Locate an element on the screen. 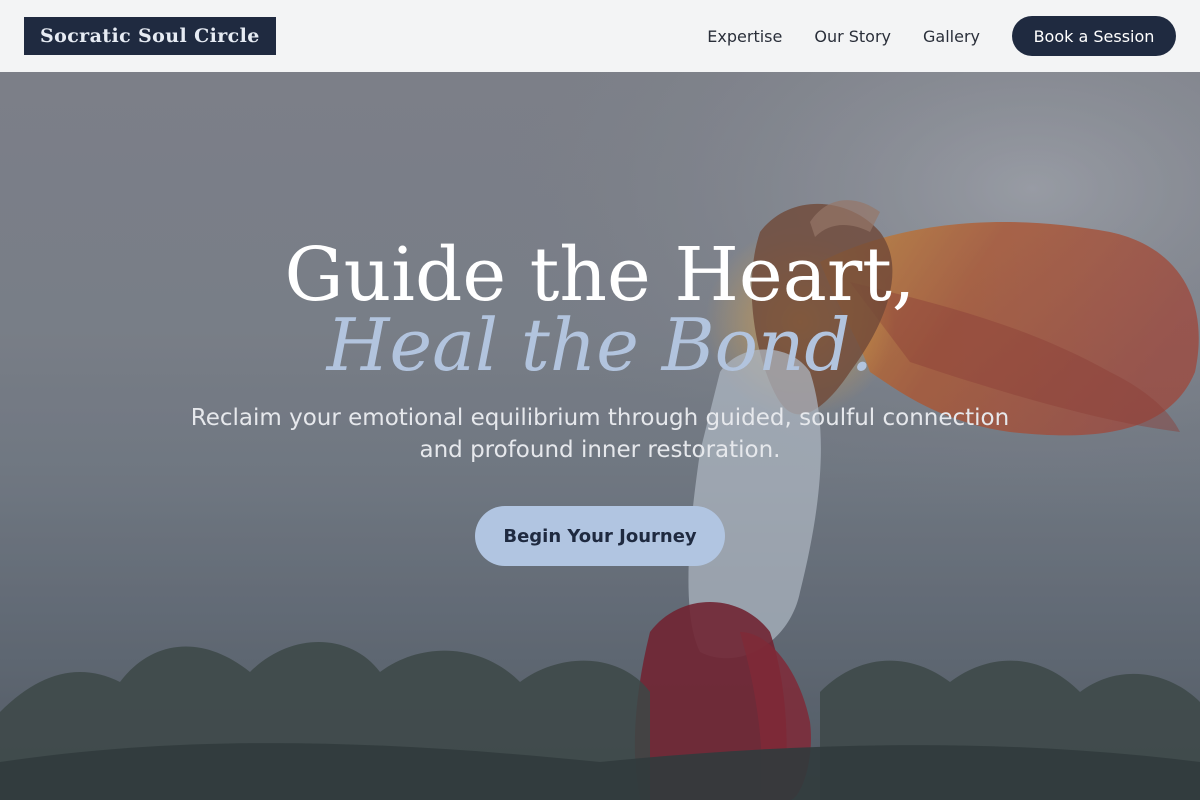  begin-journey-button: Begin Your Journey is located at coordinates (600, 536).